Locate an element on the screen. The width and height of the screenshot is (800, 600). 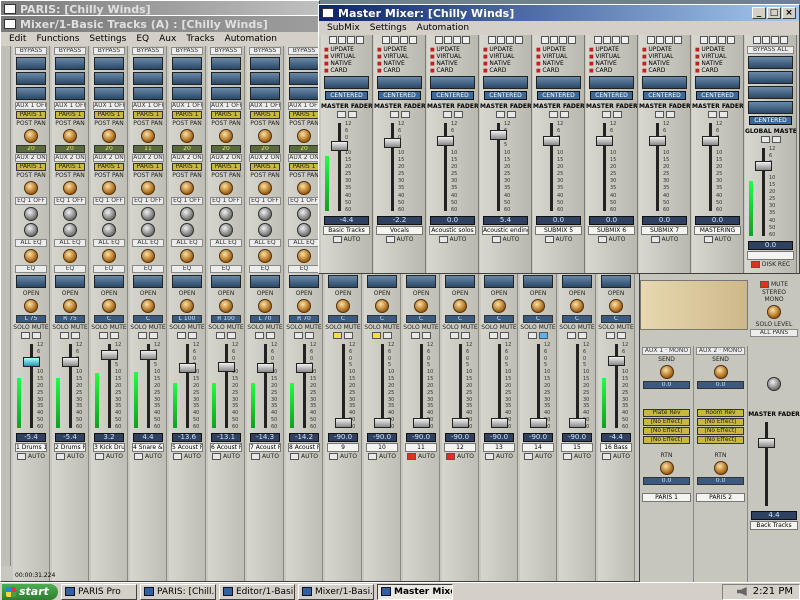
channel-fader: 12605101520253035405060 is located at coordinates (421, 386).